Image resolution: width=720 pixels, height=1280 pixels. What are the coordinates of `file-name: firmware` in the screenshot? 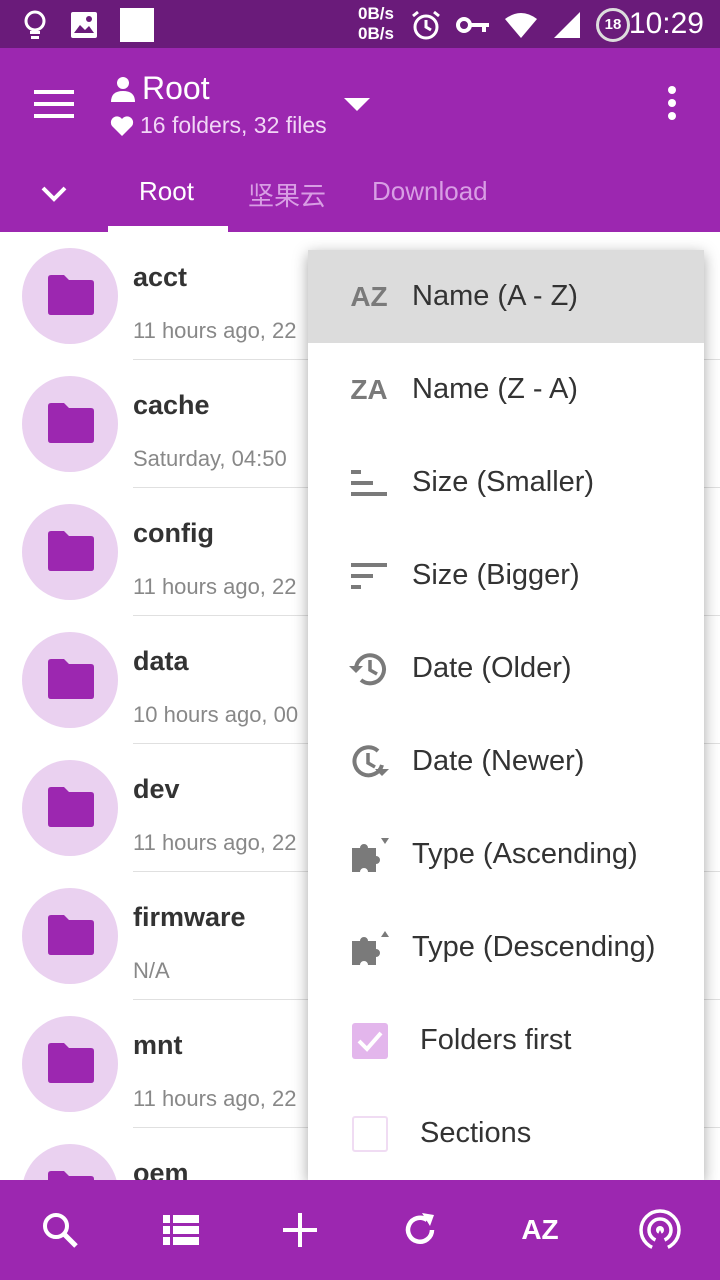 It's located at (189, 917).